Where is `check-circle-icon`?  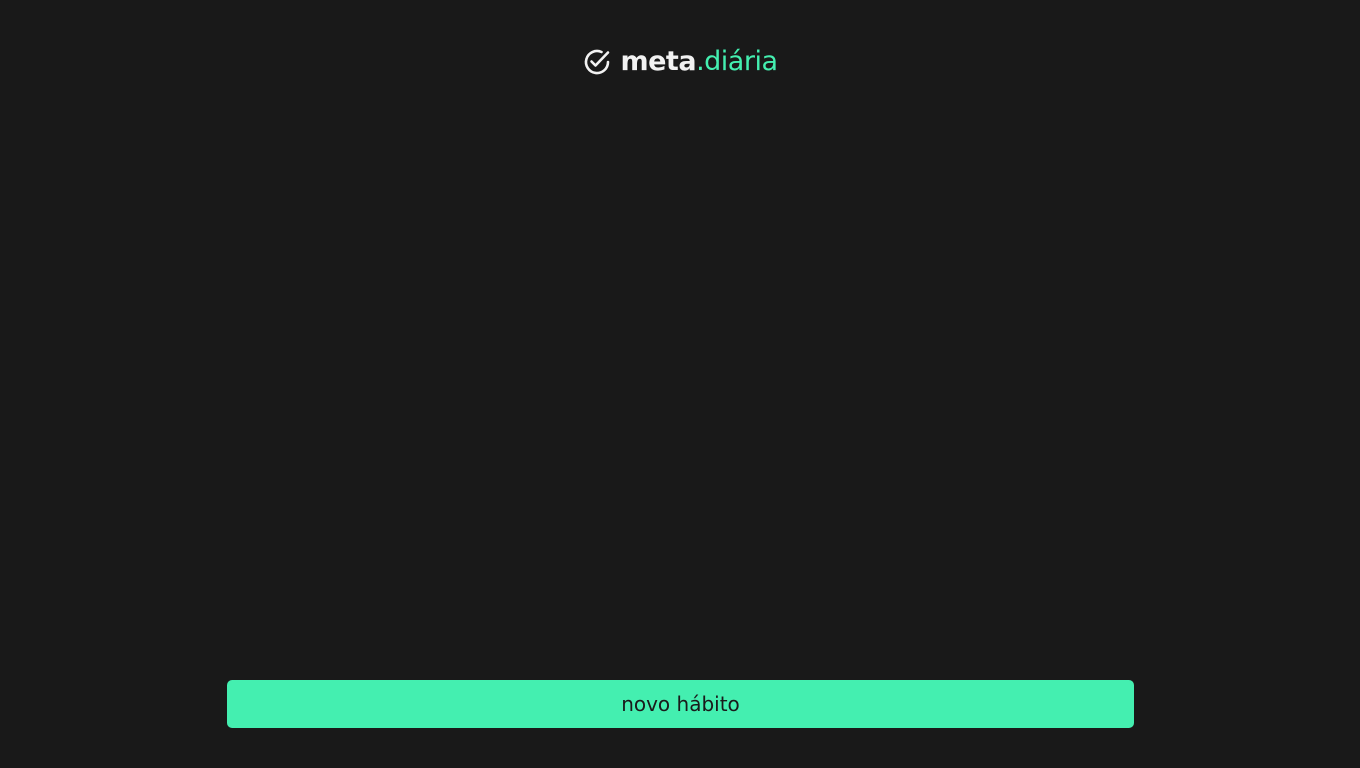 check-circle-icon is located at coordinates (597, 62).